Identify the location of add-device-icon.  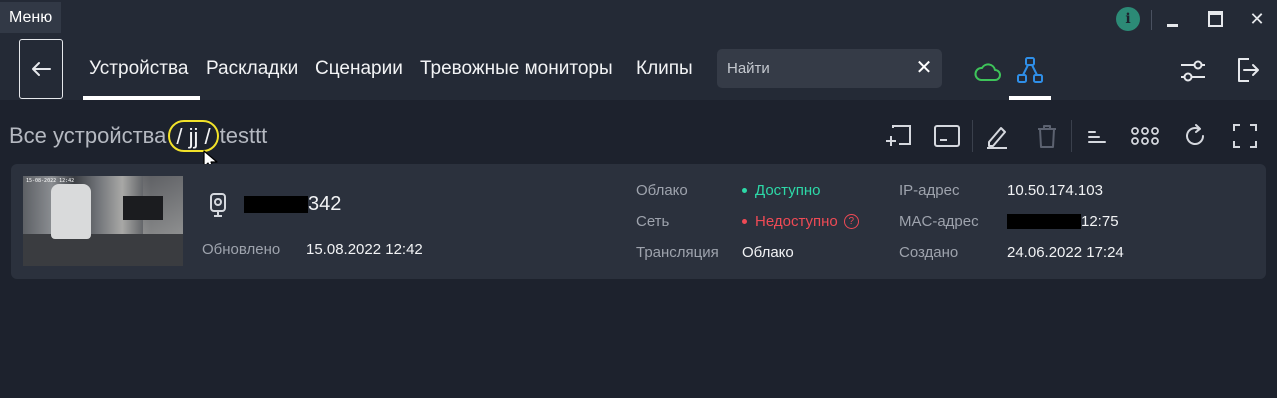
(898, 135).